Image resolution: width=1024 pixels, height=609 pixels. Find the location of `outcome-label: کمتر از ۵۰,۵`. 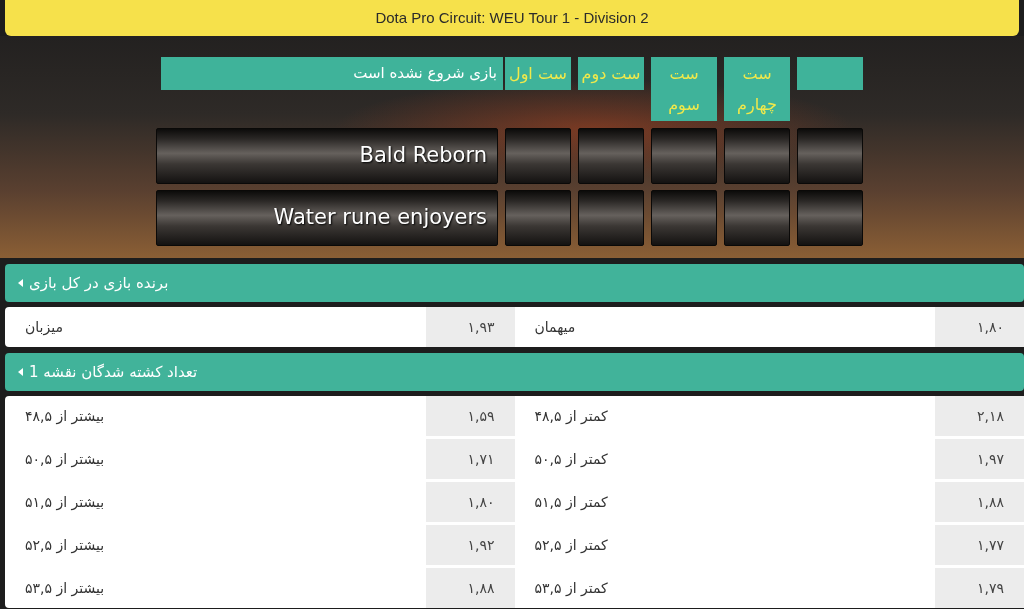

outcome-label: کمتر از ۵۰,۵ is located at coordinates (571, 459).